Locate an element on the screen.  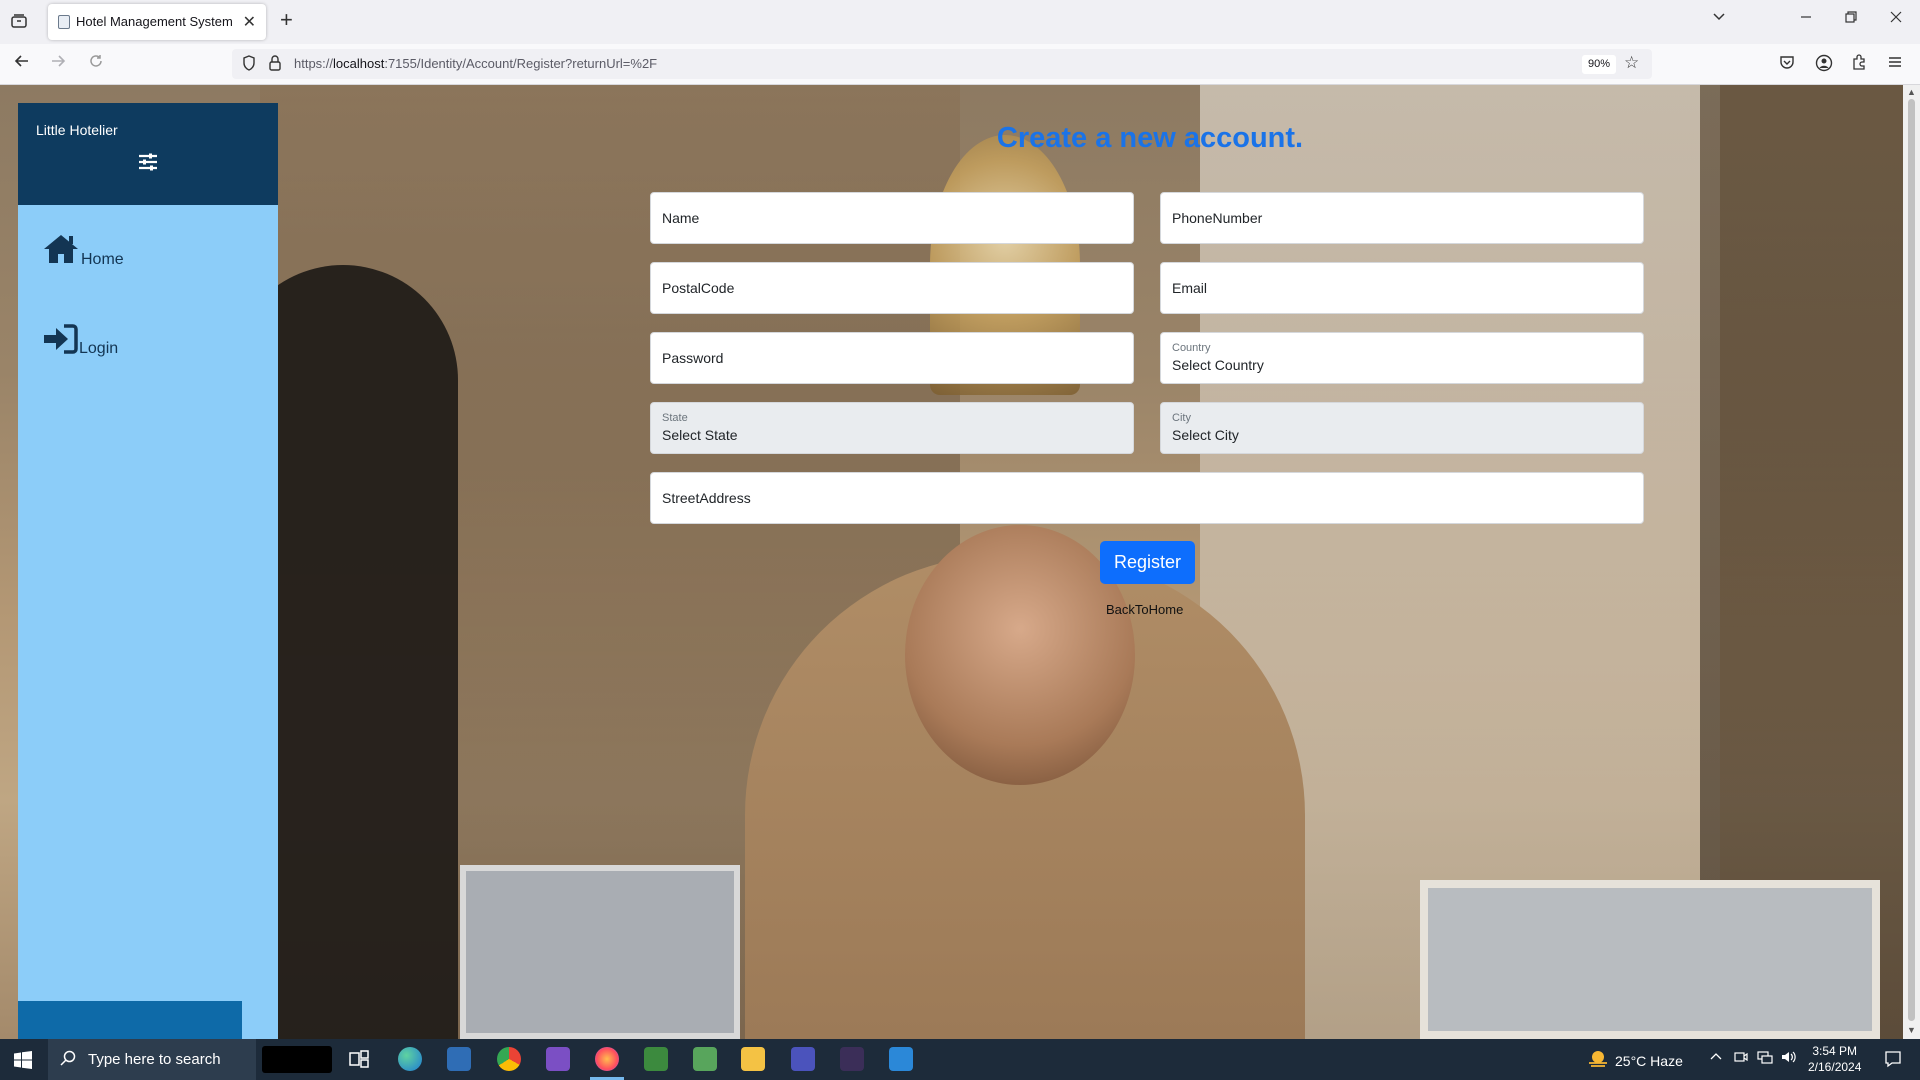
store-icon is located at coordinates (459, 1059).